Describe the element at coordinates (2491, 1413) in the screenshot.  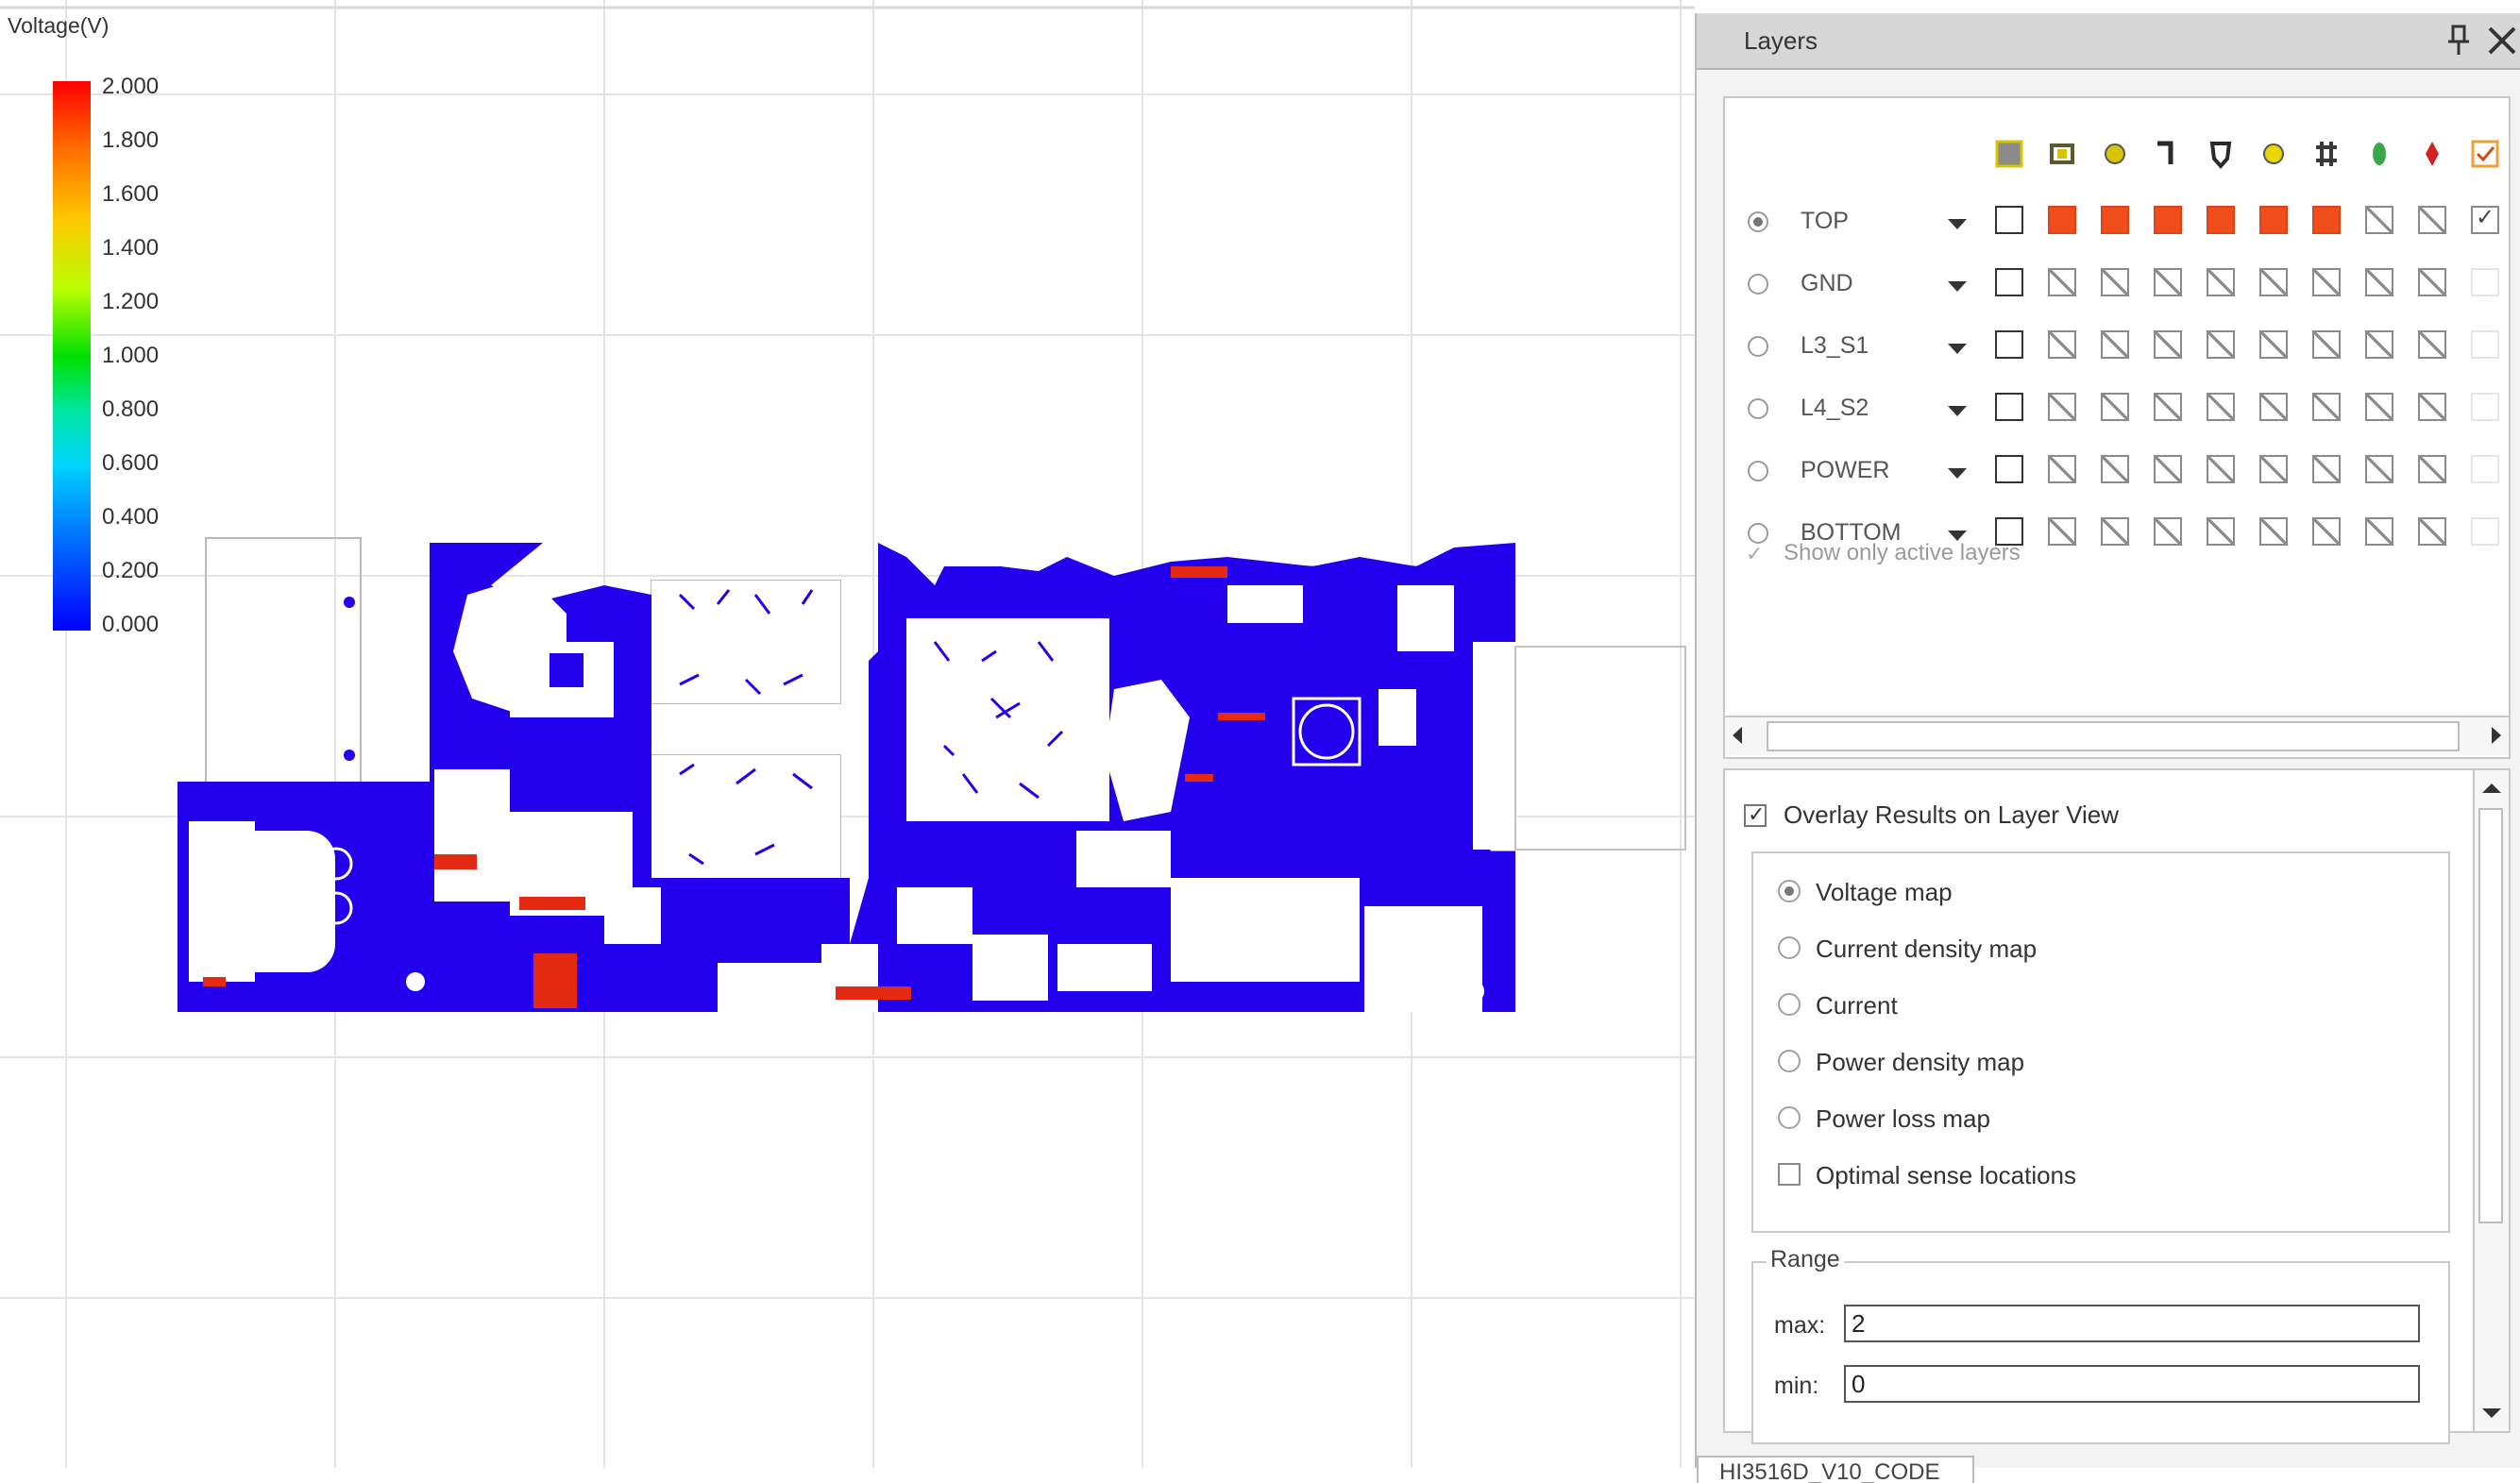
I see `scroll-down-icon` at that location.